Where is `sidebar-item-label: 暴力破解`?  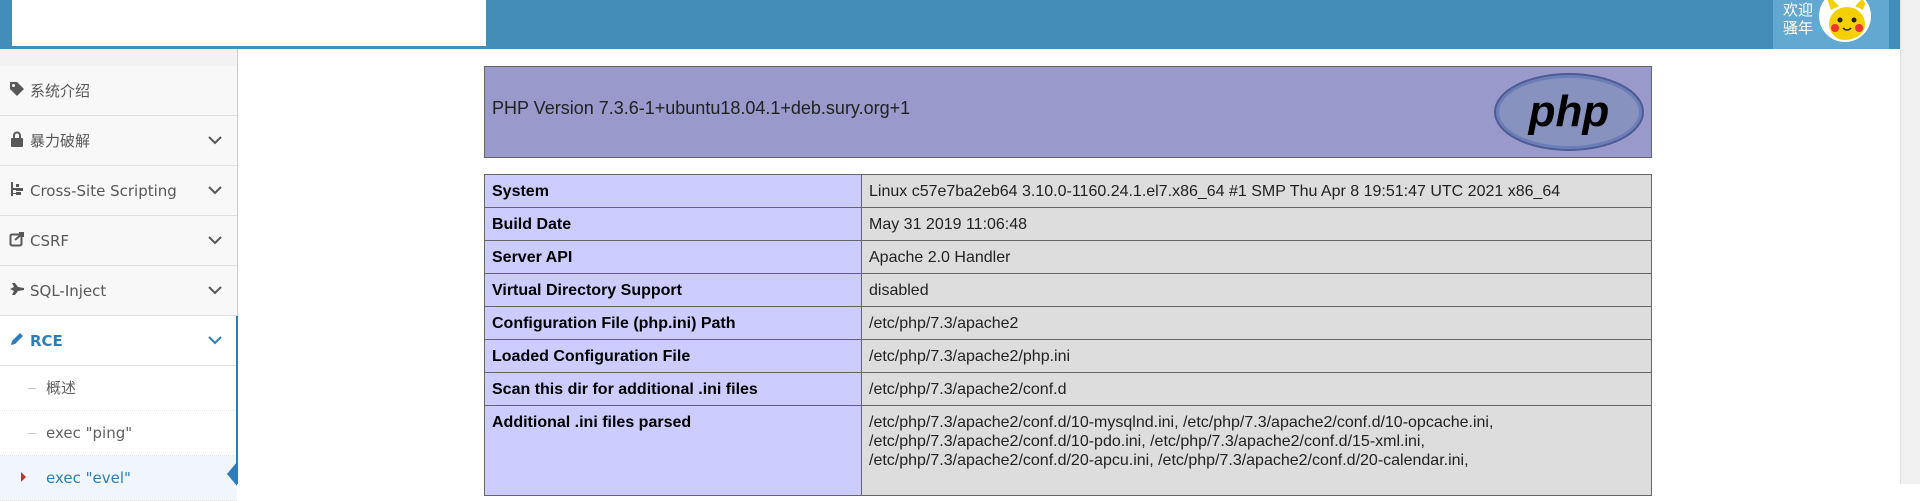 sidebar-item-label: 暴力破解 is located at coordinates (60, 141).